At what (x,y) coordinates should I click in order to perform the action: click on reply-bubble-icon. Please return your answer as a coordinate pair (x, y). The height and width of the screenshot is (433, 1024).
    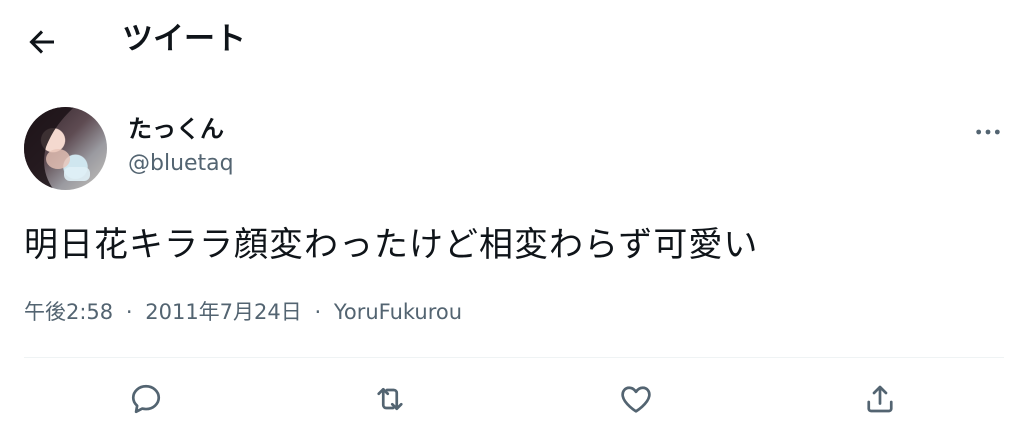
    Looking at the image, I should click on (146, 399).